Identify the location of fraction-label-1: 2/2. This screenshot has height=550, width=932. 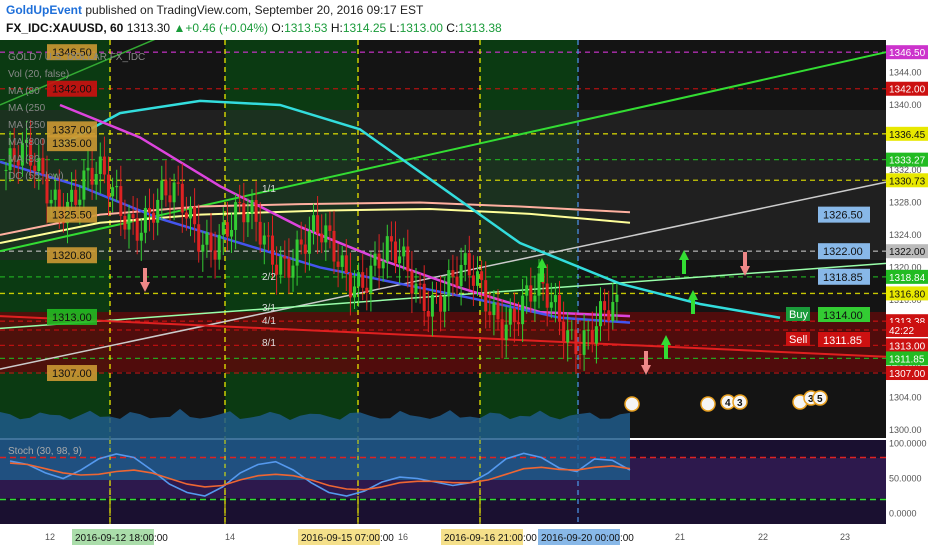
(269, 277).